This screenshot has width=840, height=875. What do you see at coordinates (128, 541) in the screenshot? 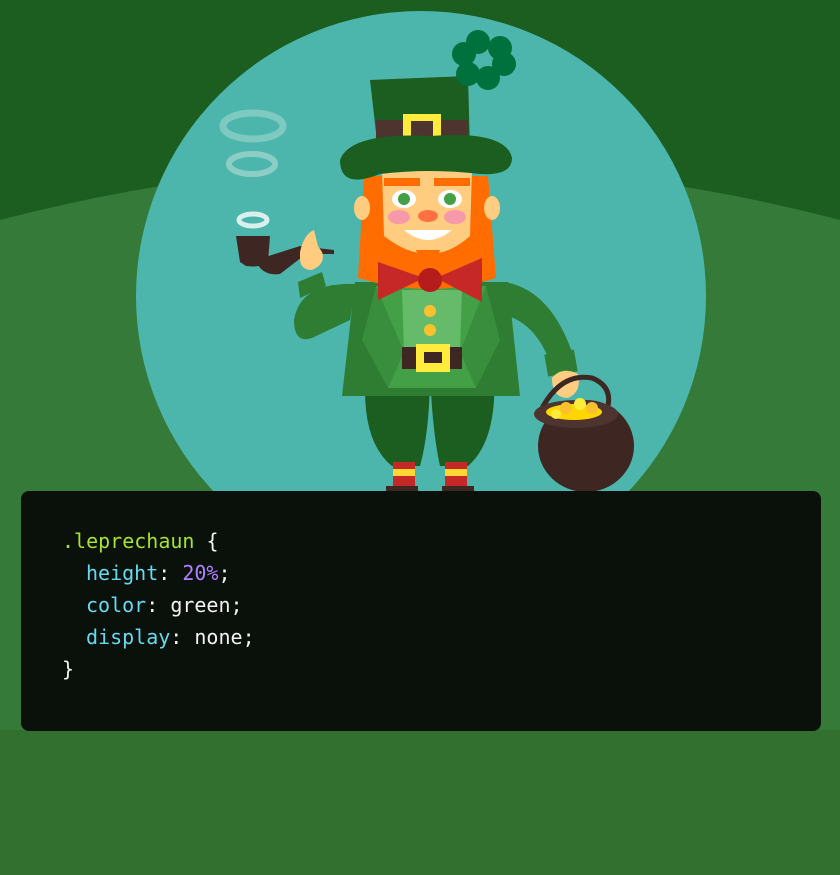
I see `css-selector: .leprechaun` at bounding box center [128, 541].